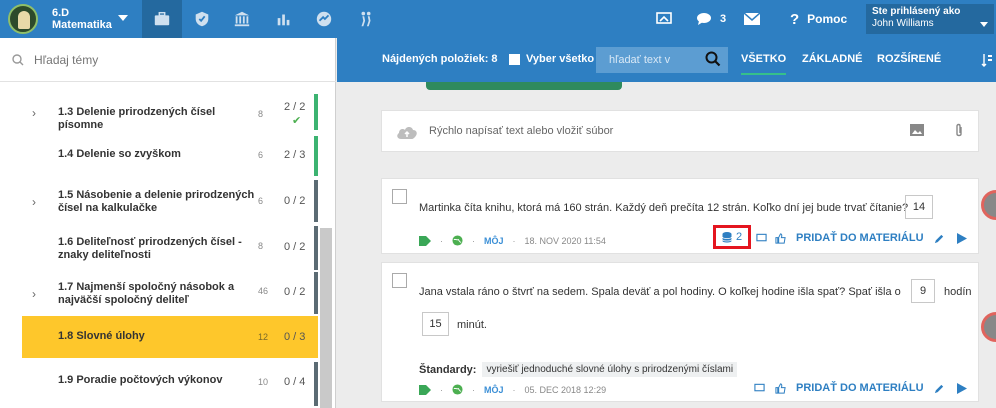  Describe the element at coordinates (472, 325) in the screenshot. I see `unit-minutes: minút.` at that location.